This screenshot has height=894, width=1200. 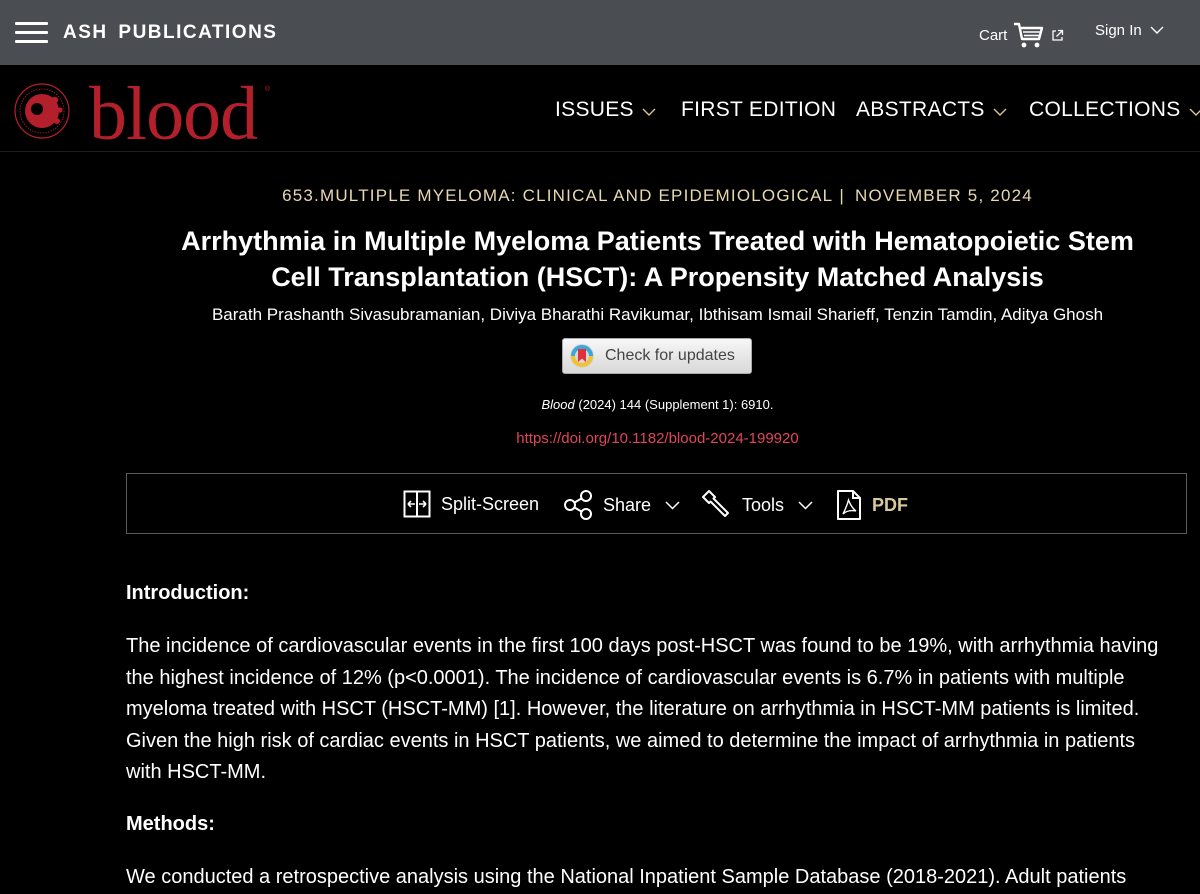 What do you see at coordinates (490, 504) in the screenshot?
I see `split-screen-label: Split-Screen` at bounding box center [490, 504].